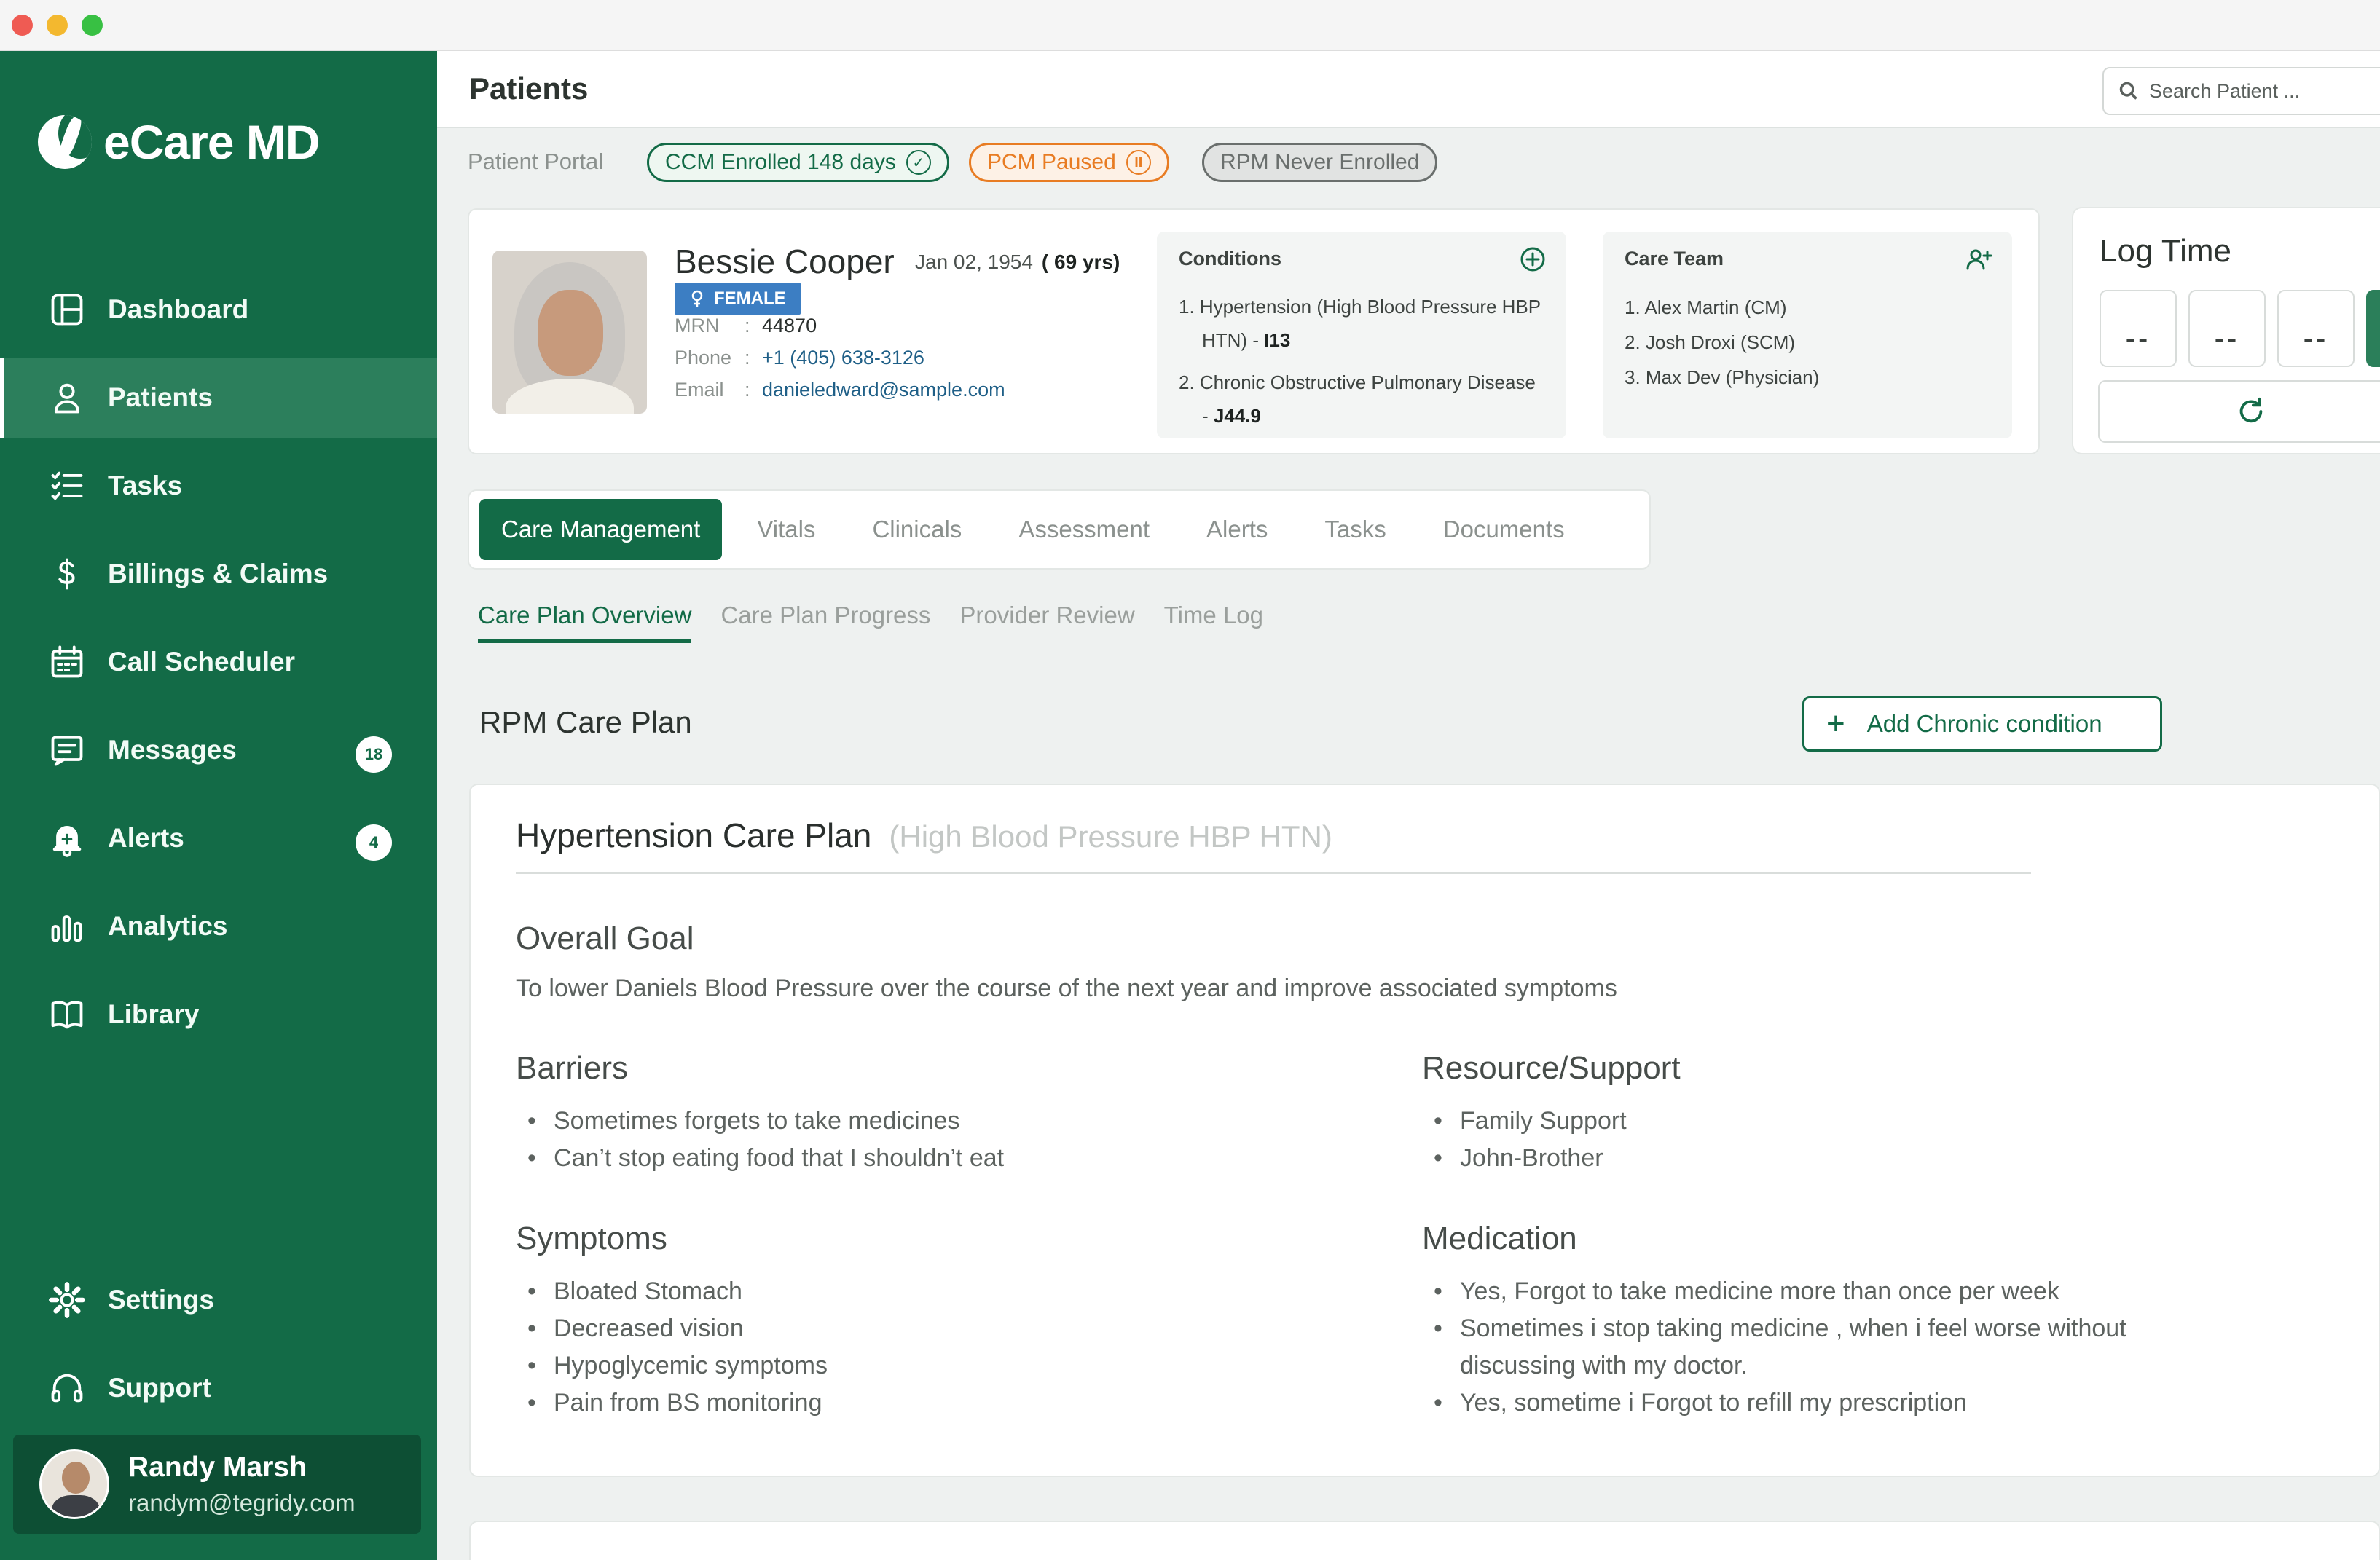 Image resolution: width=2380 pixels, height=1560 pixels. Describe the element at coordinates (168, 926) in the screenshot. I see `sidebar-item-label: Analytics` at that location.